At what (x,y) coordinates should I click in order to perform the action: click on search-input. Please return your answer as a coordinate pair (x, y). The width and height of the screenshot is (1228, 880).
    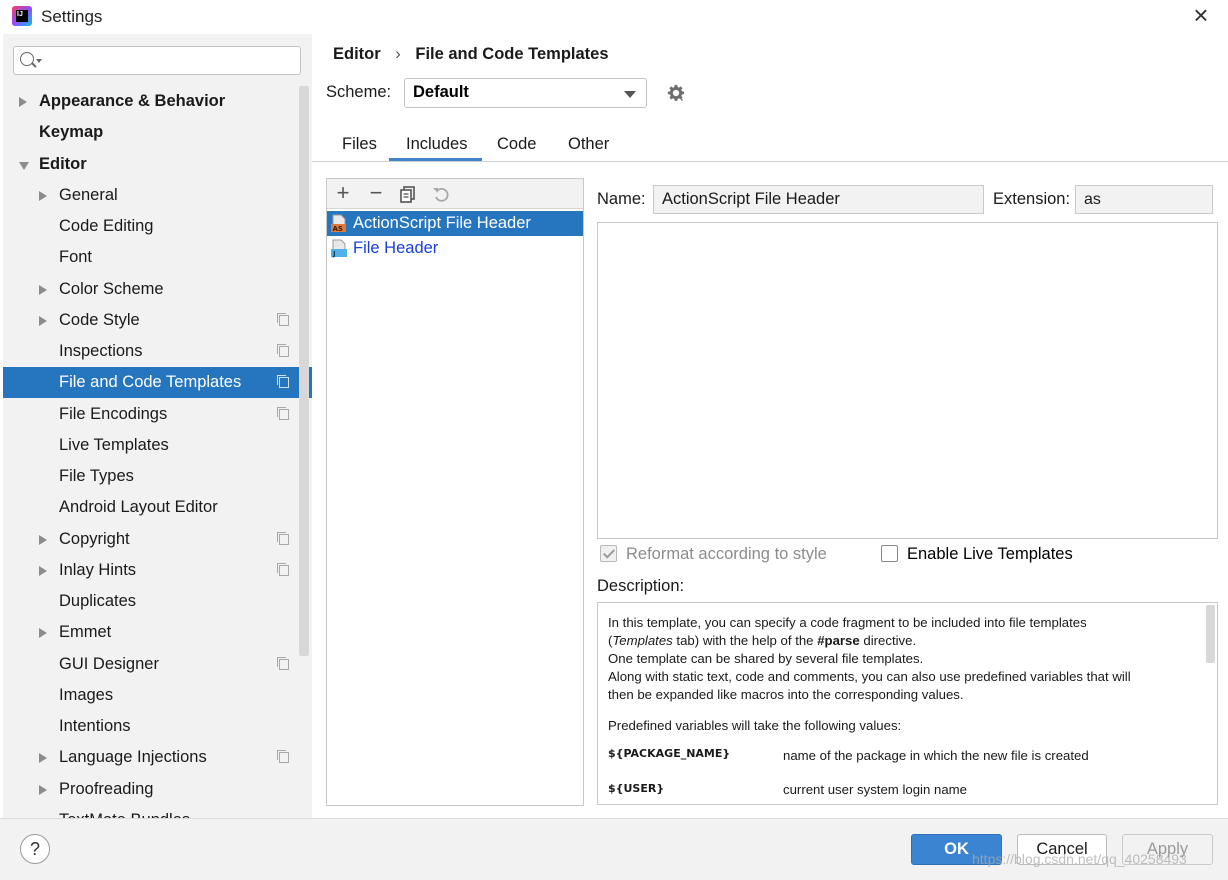
    Looking at the image, I should click on (171, 61).